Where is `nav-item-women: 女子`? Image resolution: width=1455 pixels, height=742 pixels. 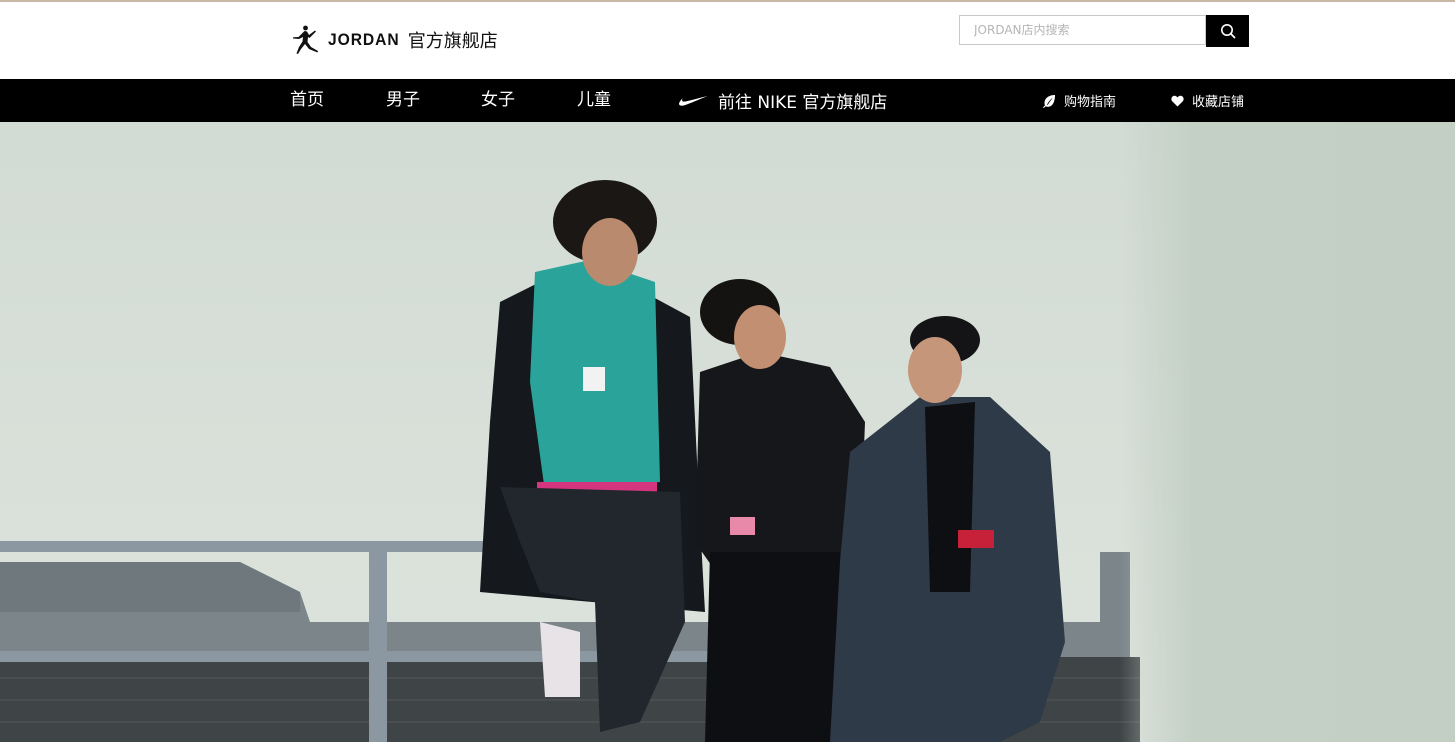 nav-item-women: 女子 is located at coordinates (498, 100).